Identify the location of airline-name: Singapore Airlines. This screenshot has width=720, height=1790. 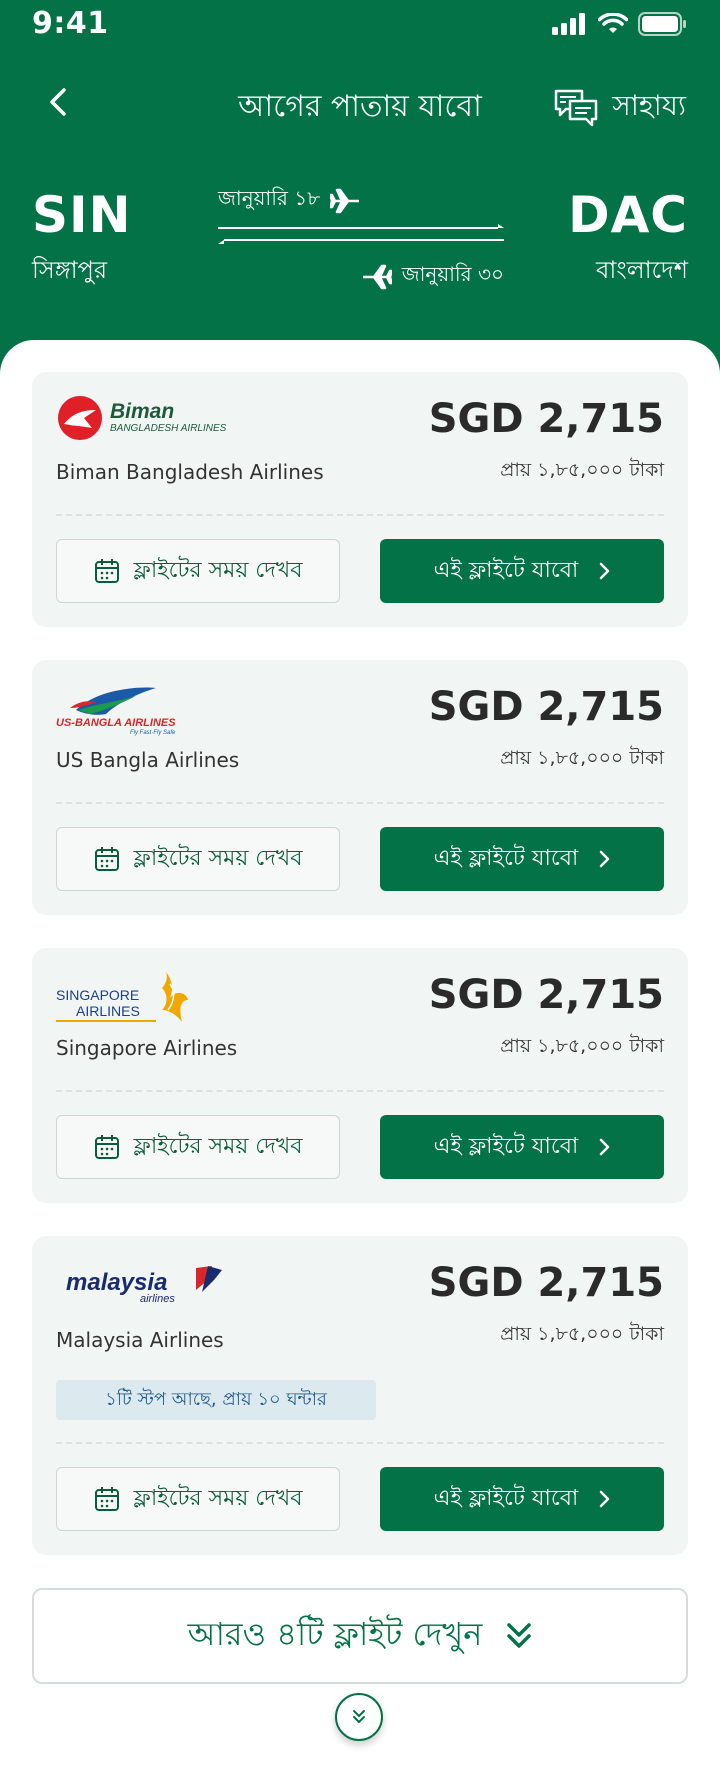
(147, 1048).